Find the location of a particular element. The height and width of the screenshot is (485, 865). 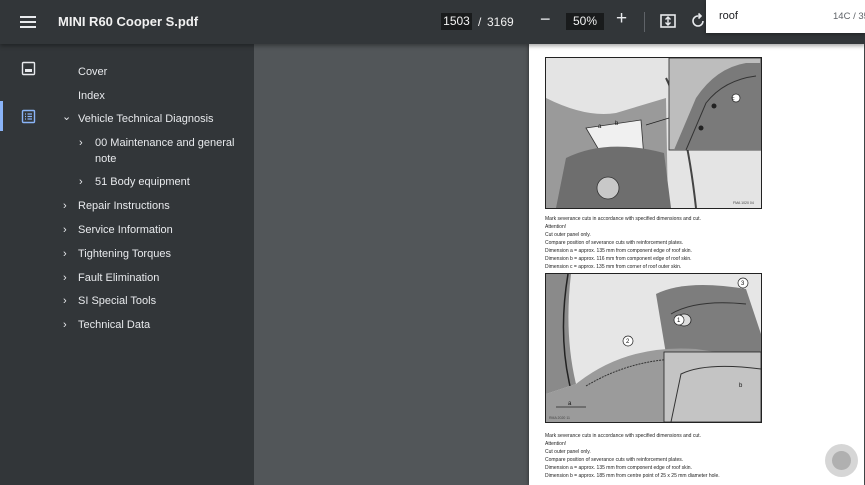

figure-roof-cut-bottom: 3 1 2 a b RMA 2020 11 is located at coordinates (653, 348).